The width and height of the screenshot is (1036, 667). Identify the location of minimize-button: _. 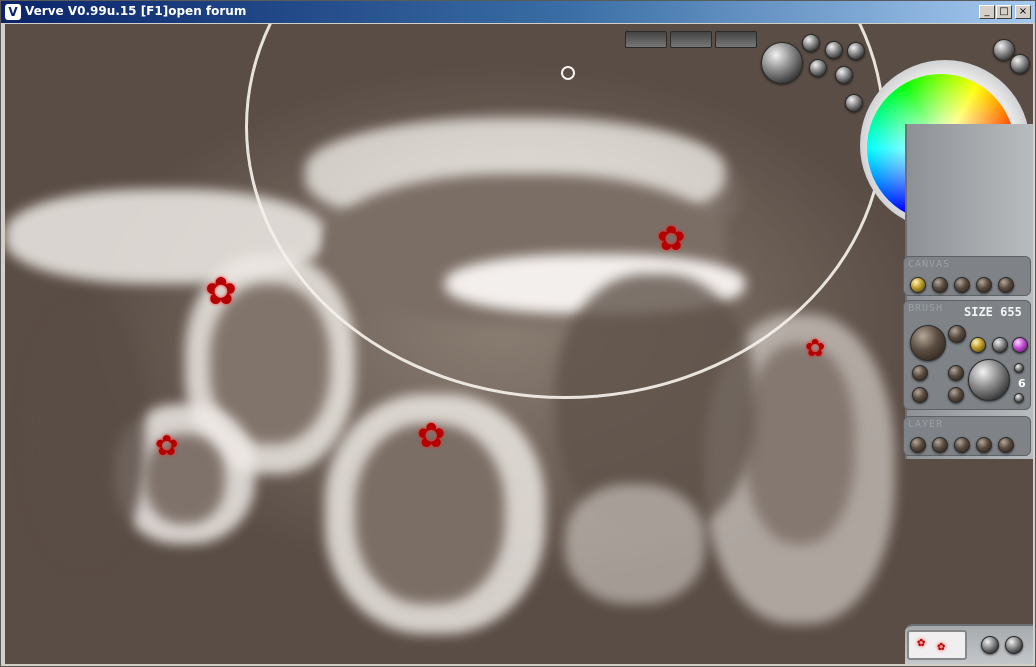
(987, 12).